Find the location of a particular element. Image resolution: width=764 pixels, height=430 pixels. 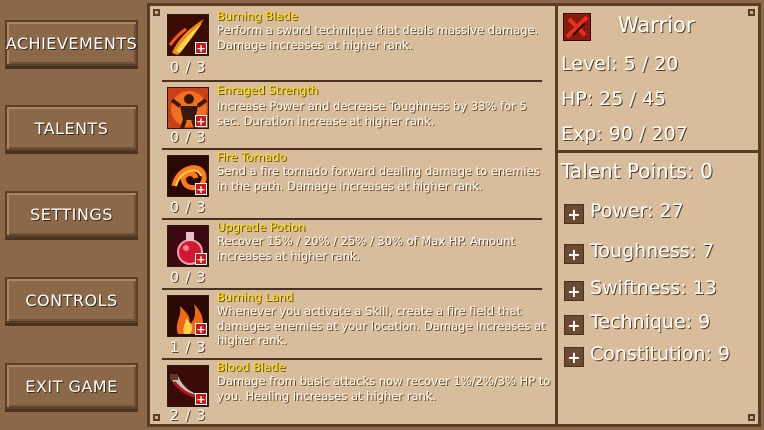

power-plus-button: + is located at coordinates (574, 214).